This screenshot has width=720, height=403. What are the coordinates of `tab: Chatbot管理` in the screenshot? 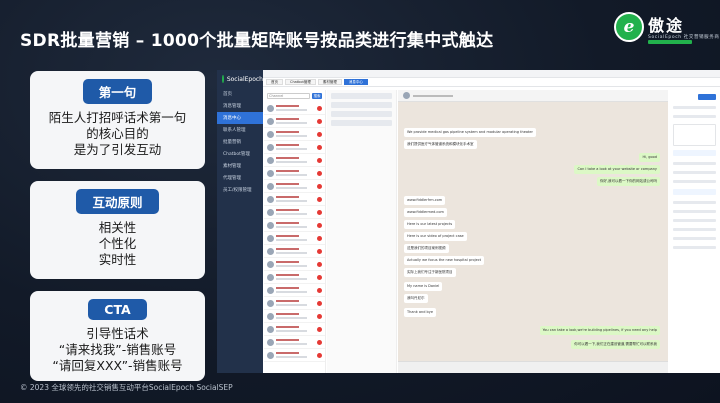 It's located at (300, 82).